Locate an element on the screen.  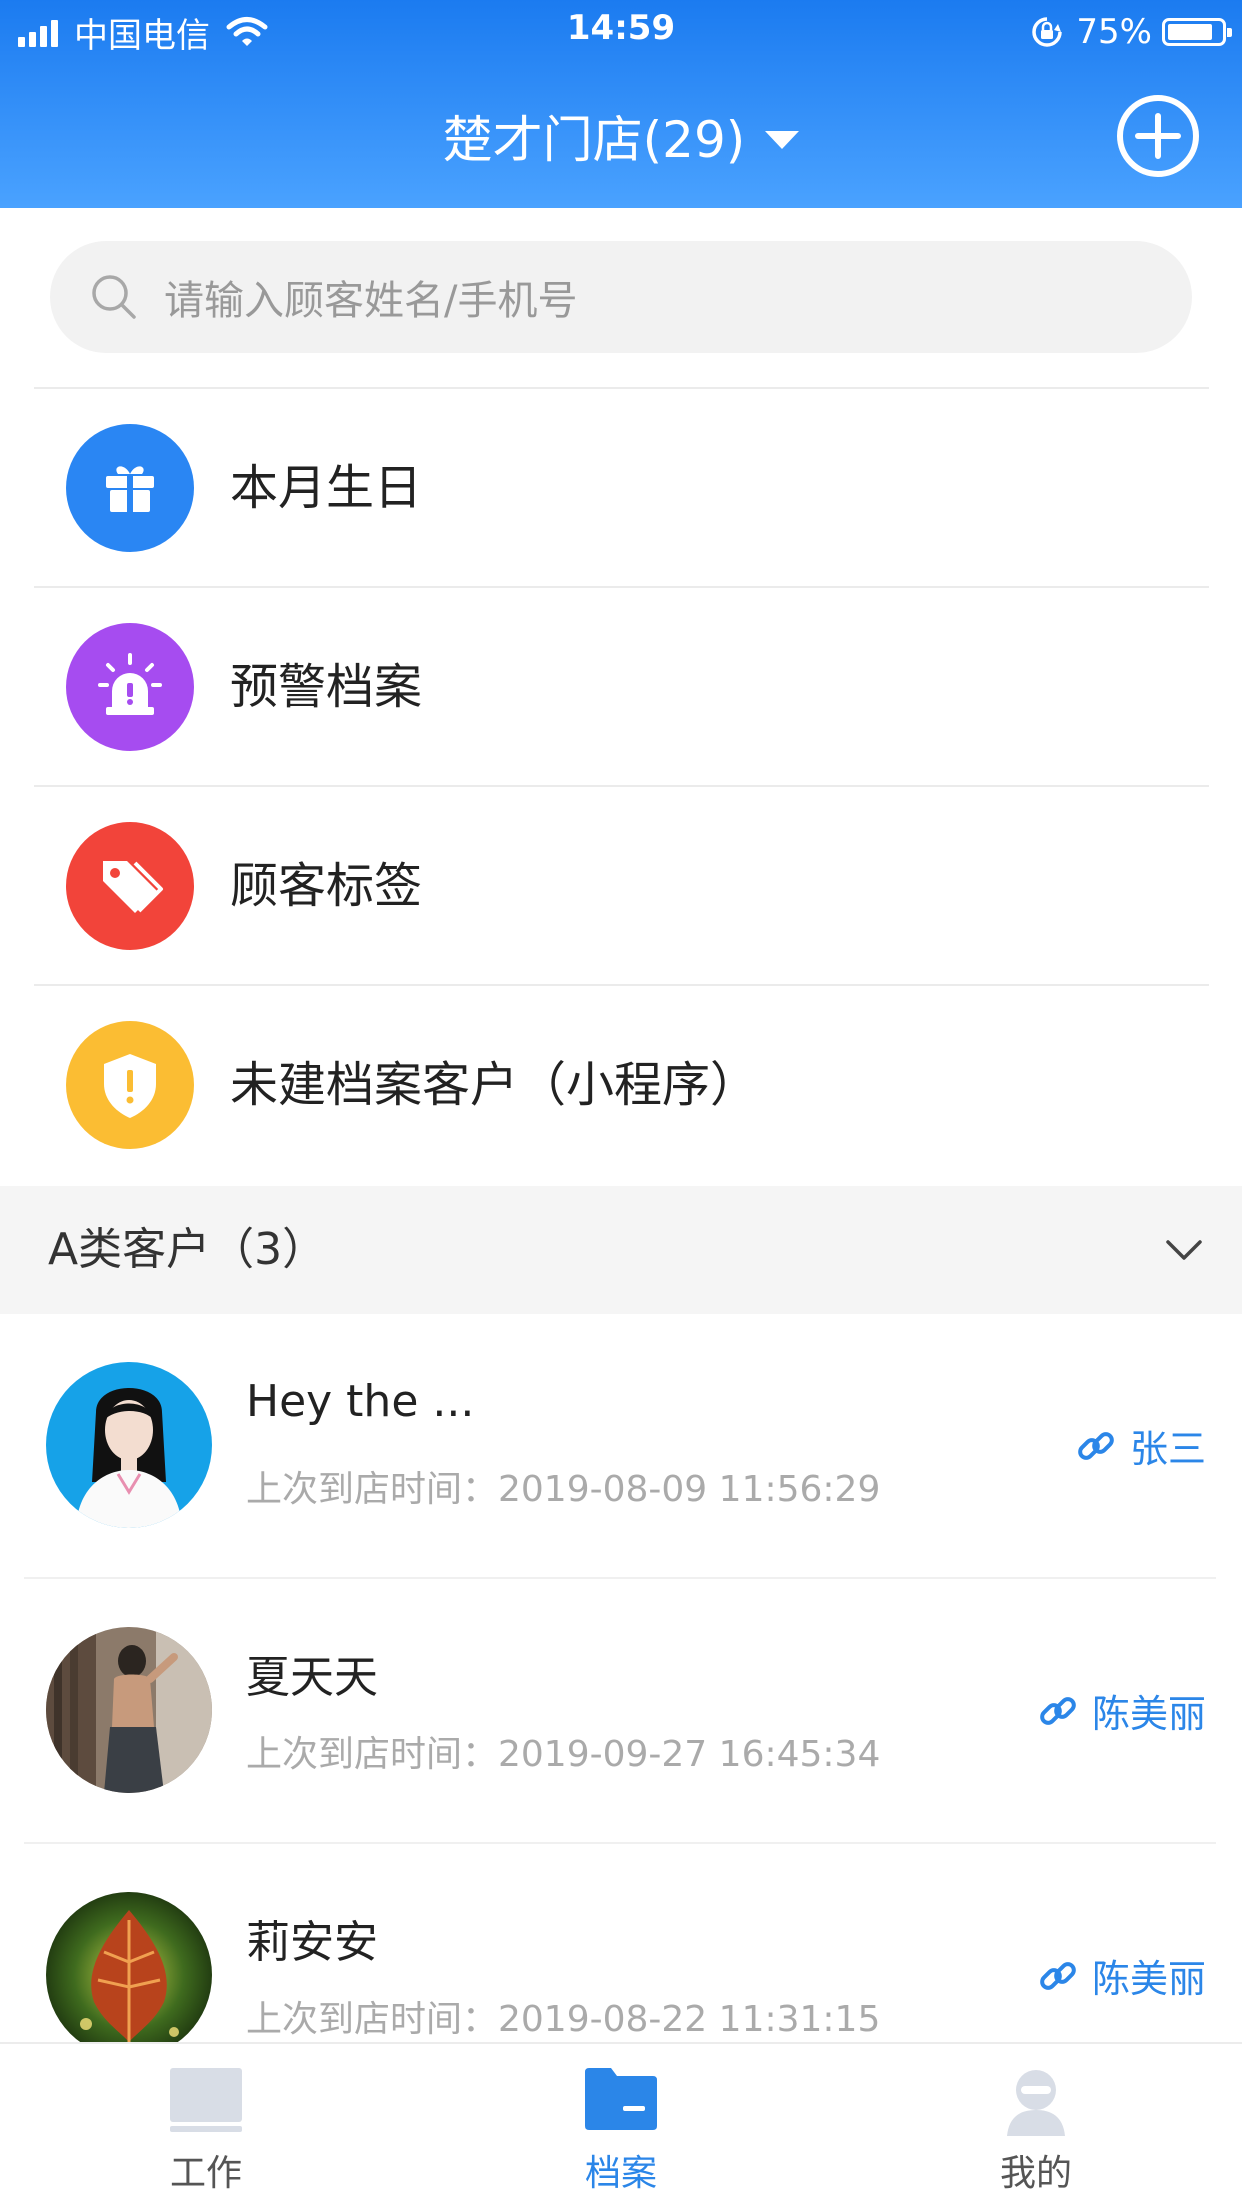
tag-icon is located at coordinates (130, 886).